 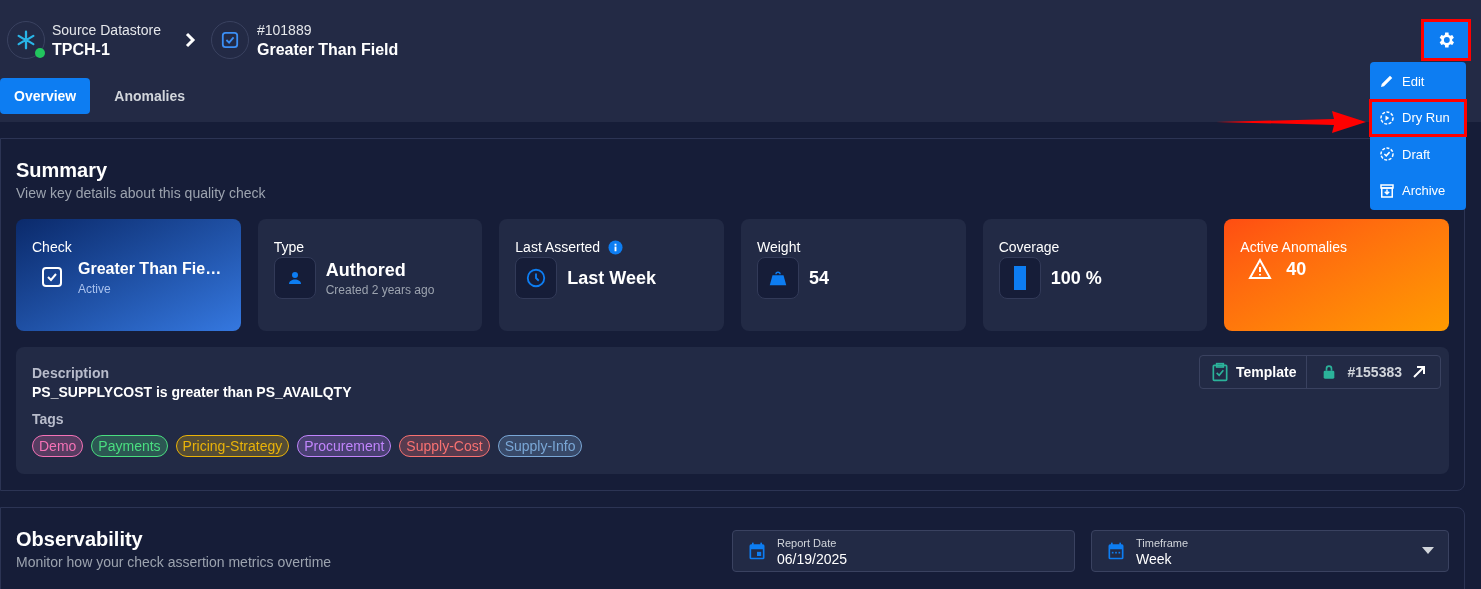 I want to click on play-circle-icon, so click(x=1387, y=117).